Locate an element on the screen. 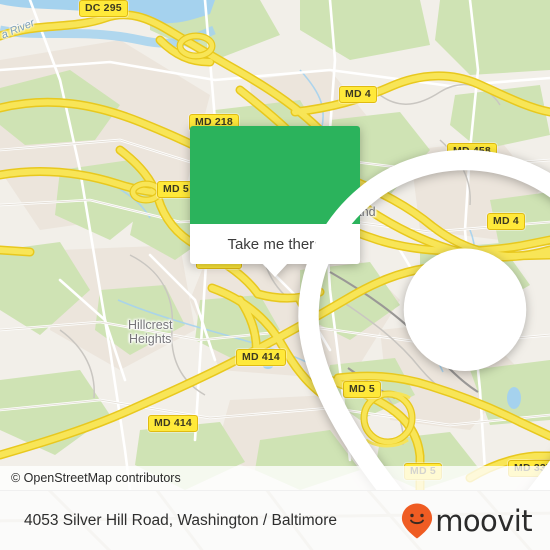 This screenshot has height=550, width=550. moovit-logo: moovit is located at coordinates (475, 521).